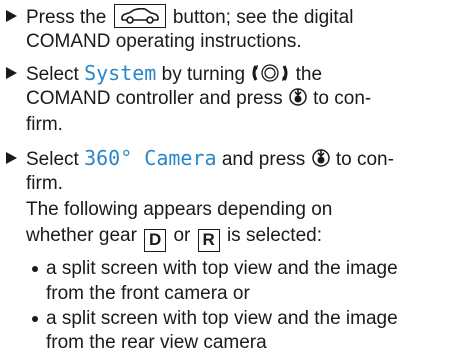  What do you see at coordinates (270, 76) in the screenshot?
I see `rotate-controller-icon` at bounding box center [270, 76].